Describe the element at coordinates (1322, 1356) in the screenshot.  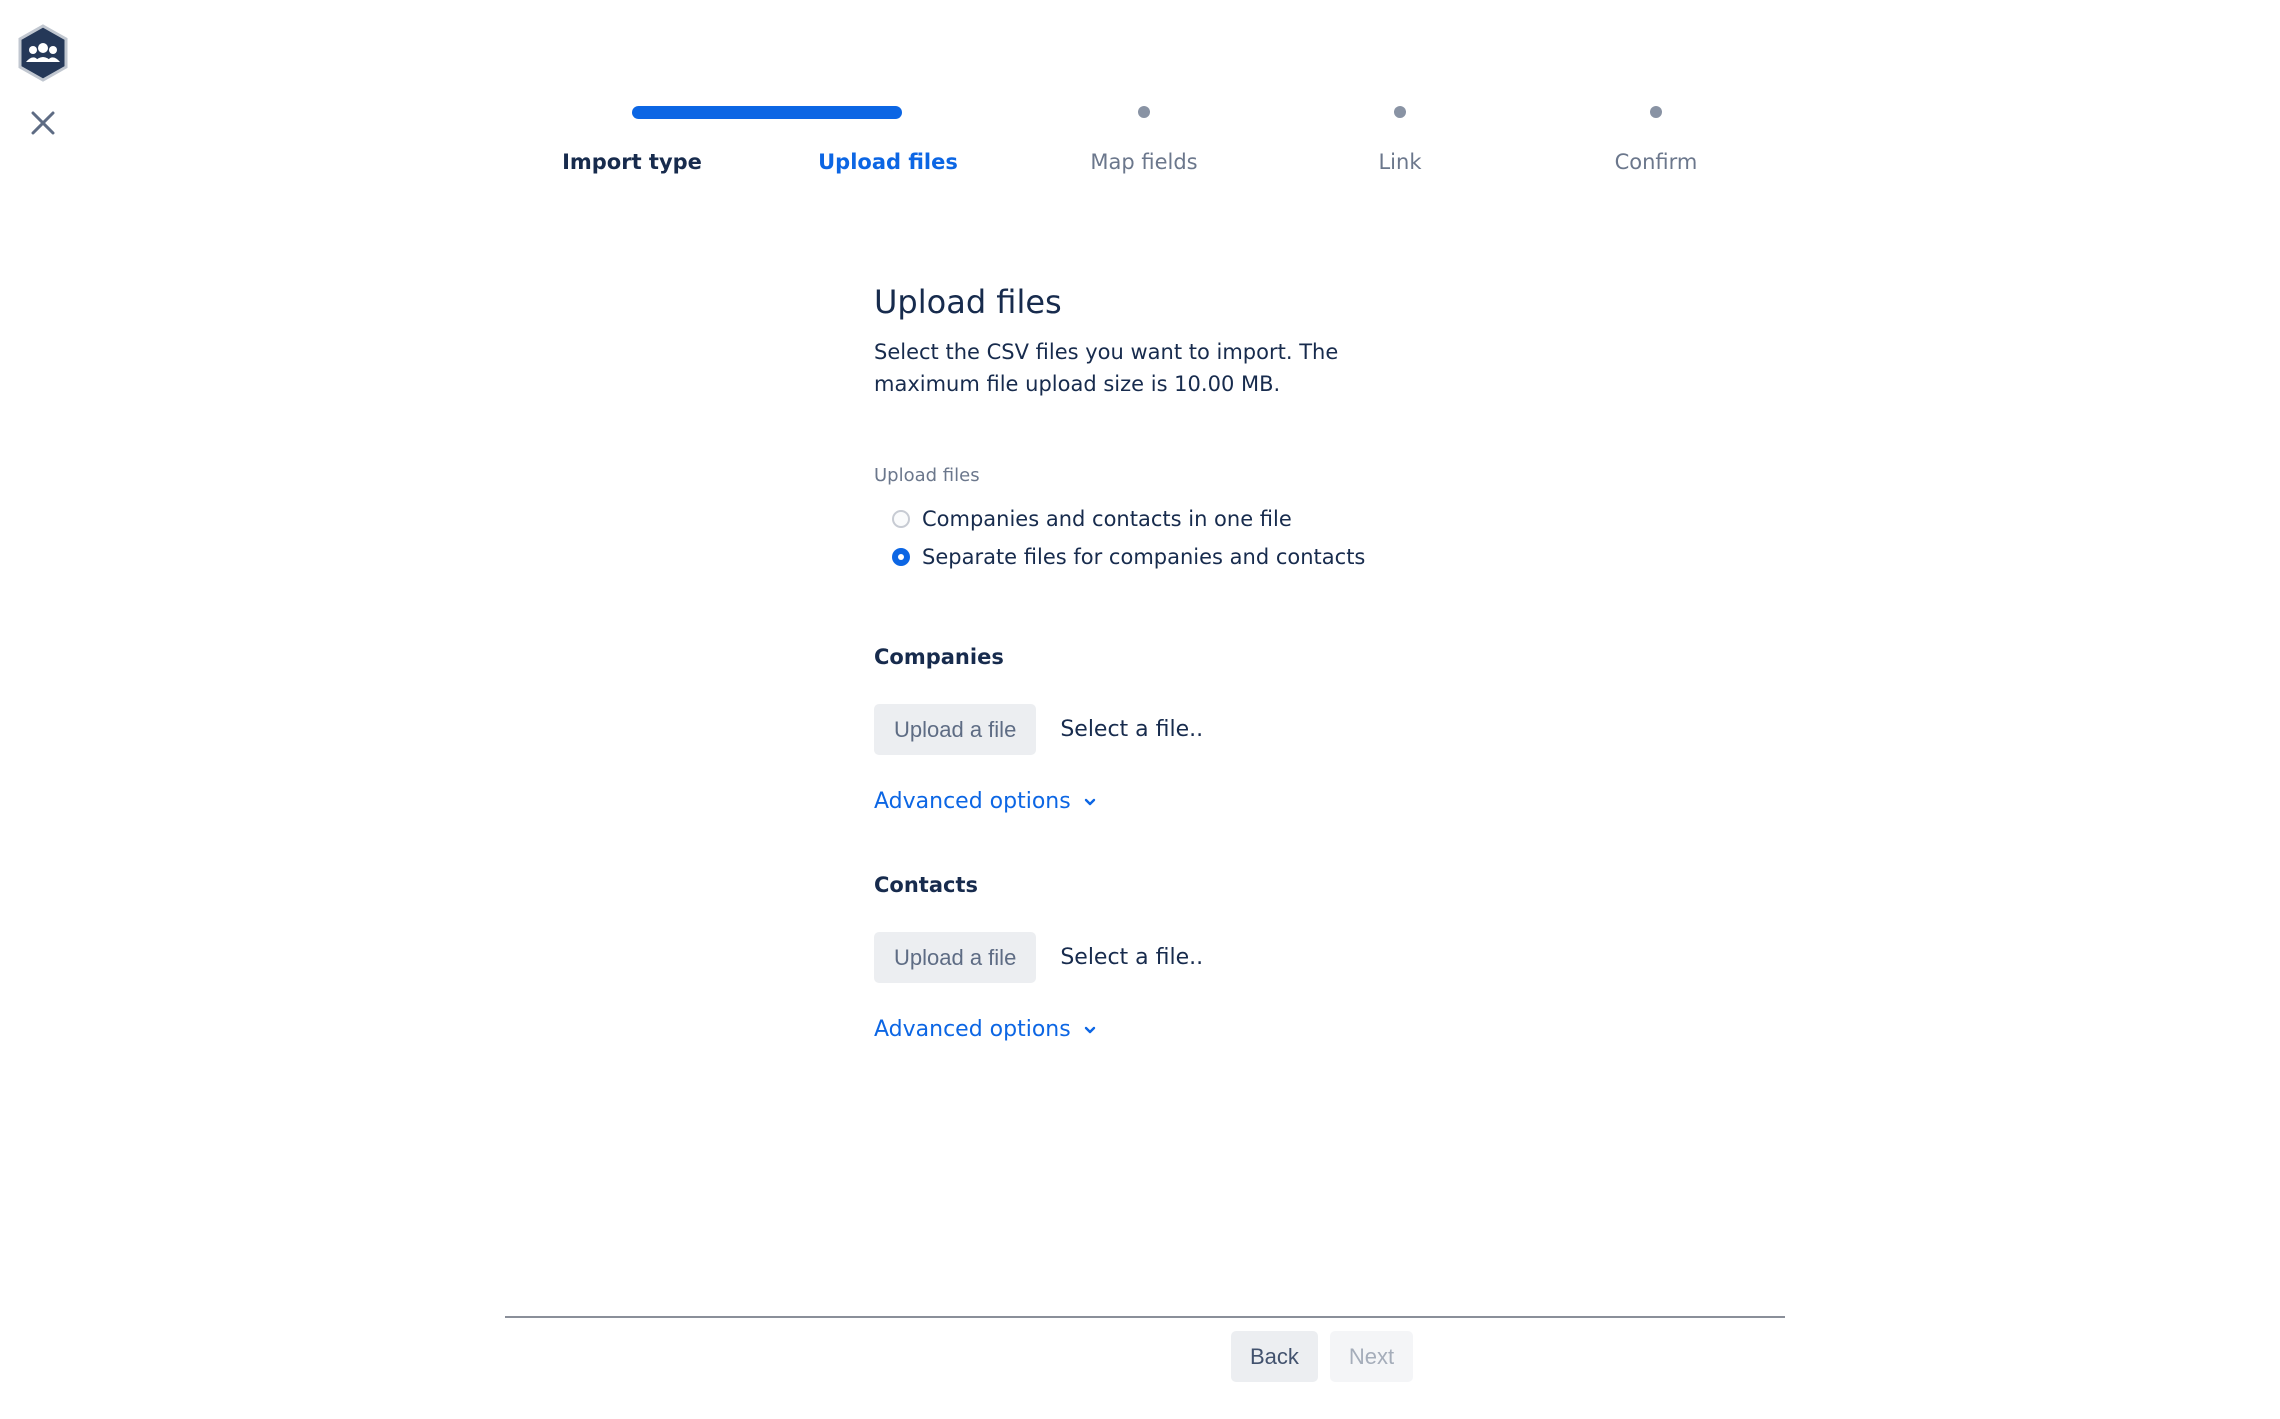
I see `footer-actions: Back Next` at that location.